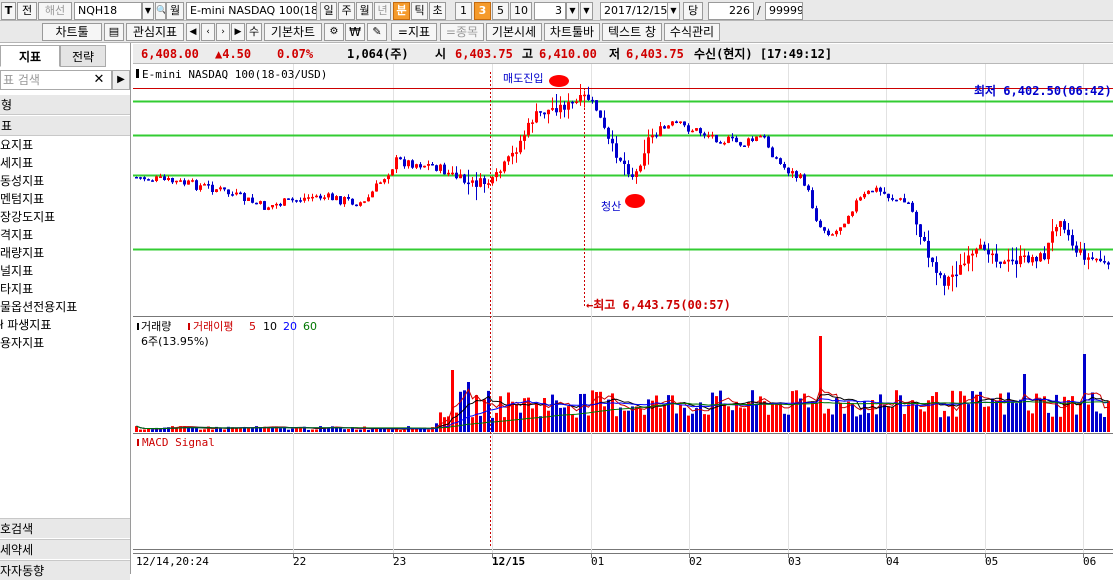  Describe the element at coordinates (293, 32) in the screenshot. I see `basic-chart-button: 기본차트` at that location.